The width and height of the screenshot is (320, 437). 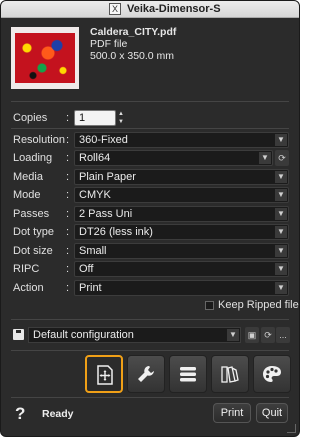 I want to click on passes-label: Passes, so click(x=31, y=214).